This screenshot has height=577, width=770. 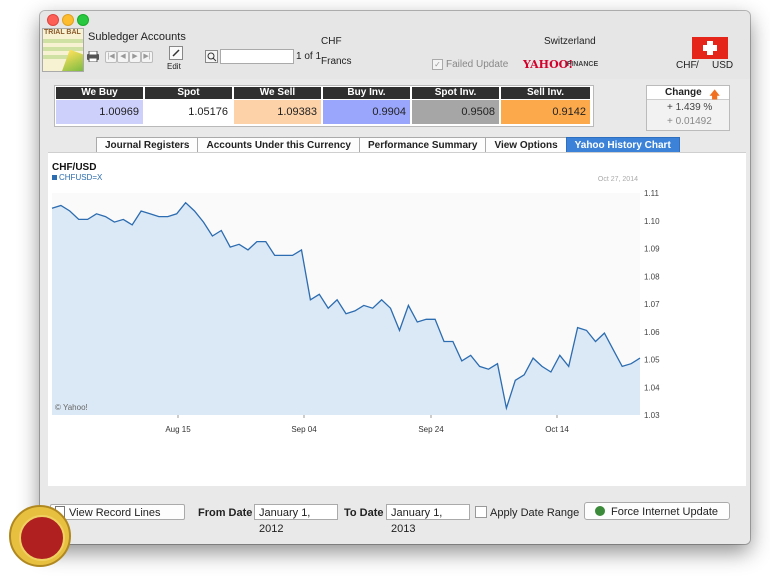 What do you see at coordinates (431, 429) in the screenshot?
I see `x-tick-label: Sep 24` at bounding box center [431, 429].